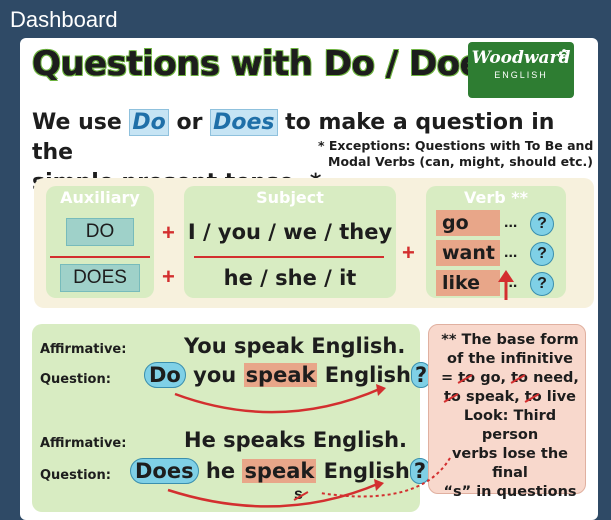 The width and height of the screenshot is (611, 520). What do you see at coordinates (290, 232) in the screenshot?
I see `subject-plural: I / you / we / they` at bounding box center [290, 232].